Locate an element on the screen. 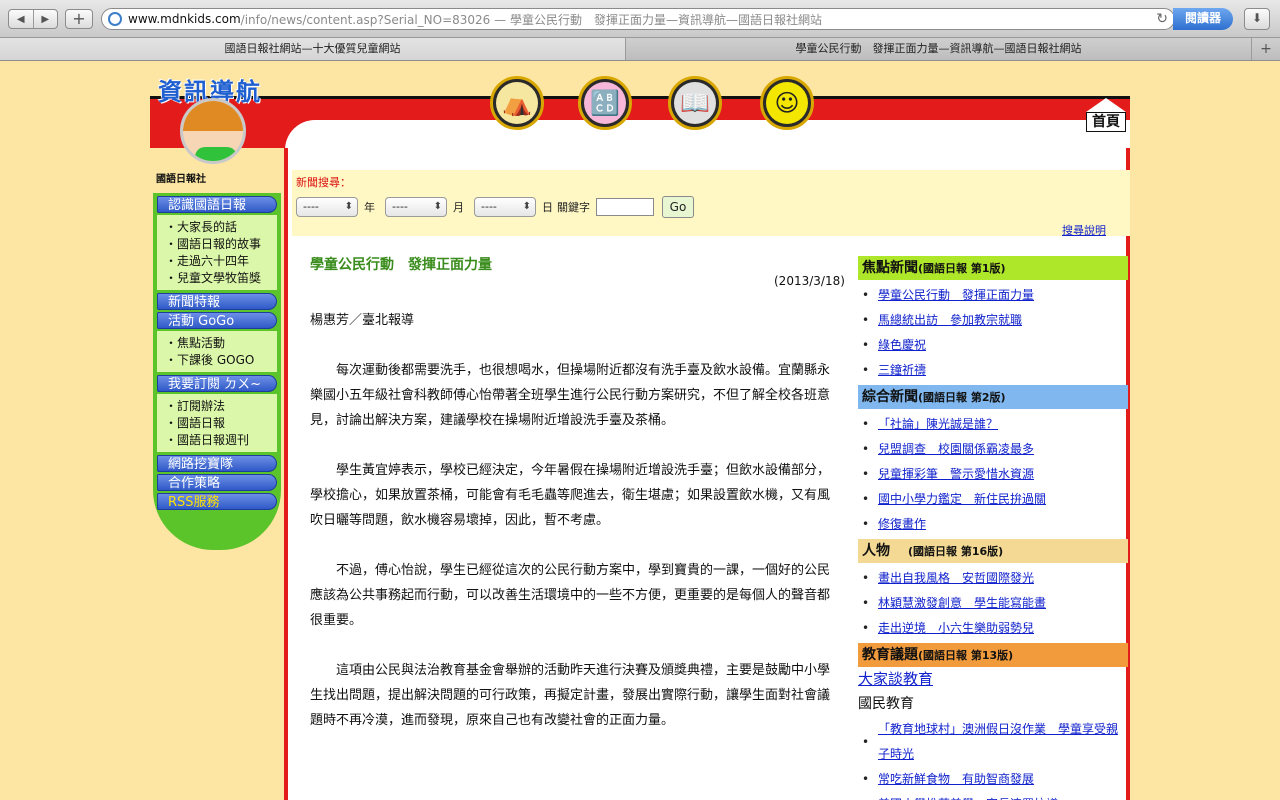  month-label: 月 is located at coordinates (458, 207).